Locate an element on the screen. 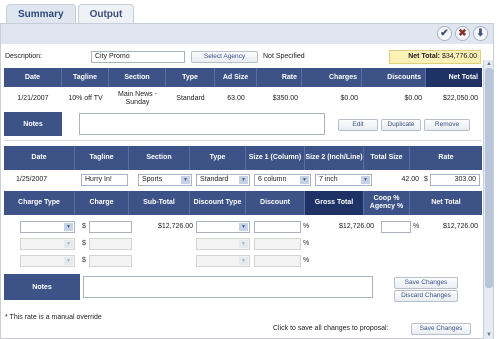  summary-notes-field is located at coordinates (202, 124).